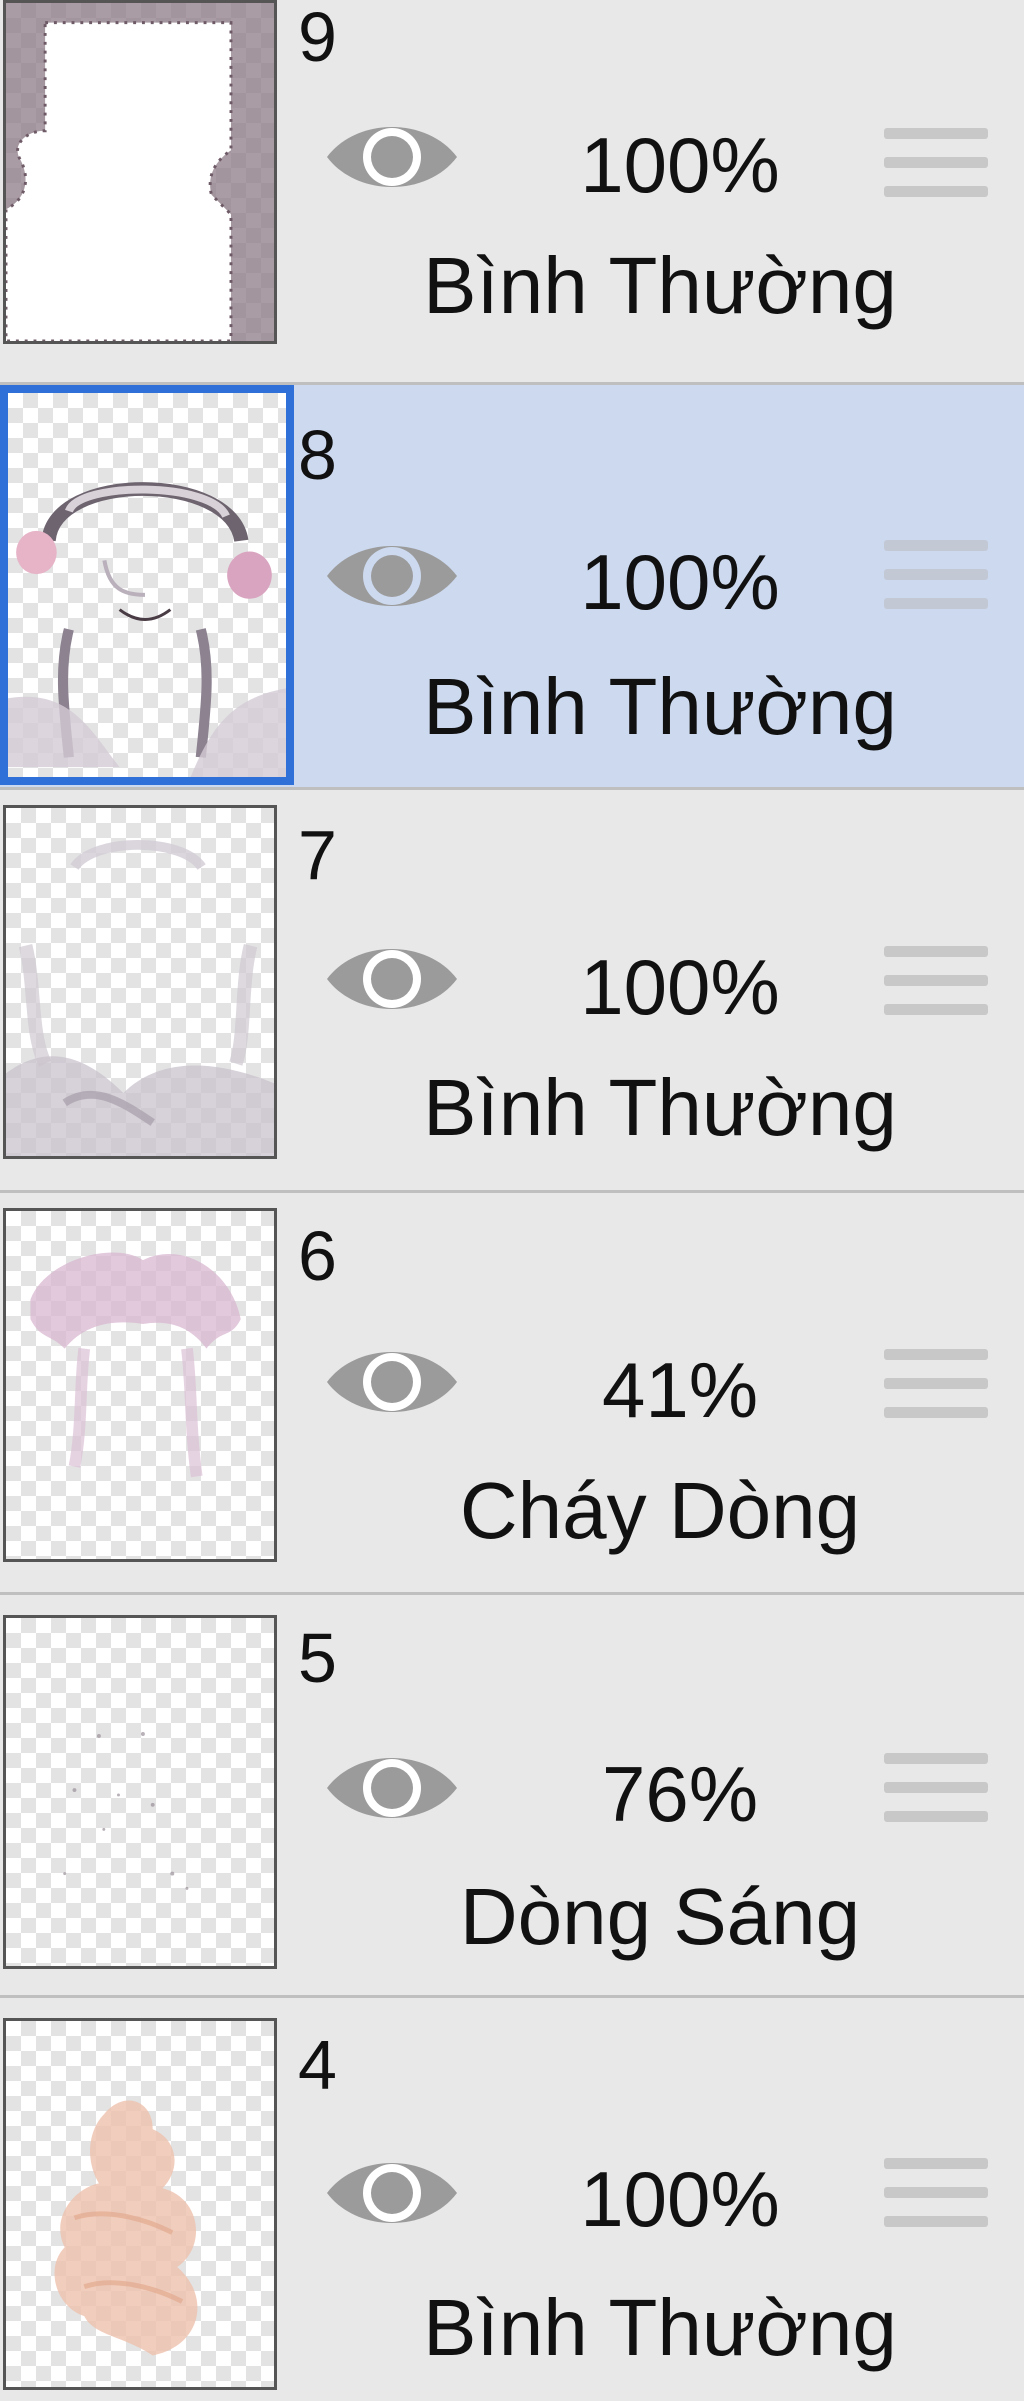  What do you see at coordinates (680, 1390) in the screenshot?
I see `layer-opacity: 41%` at bounding box center [680, 1390].